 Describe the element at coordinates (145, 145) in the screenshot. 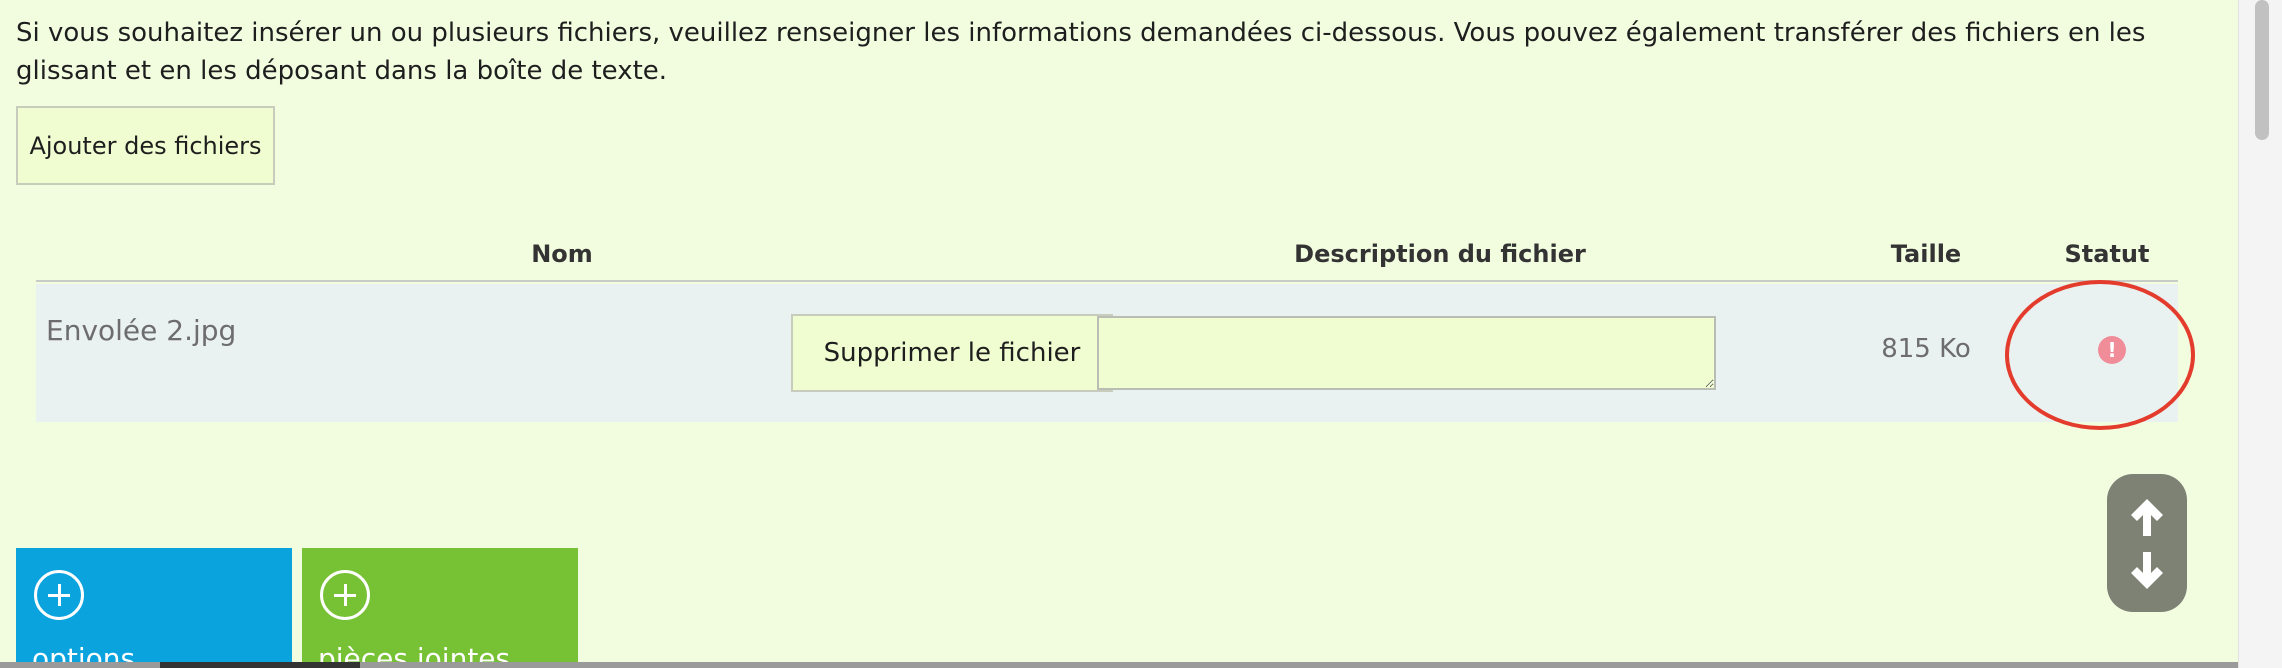

I see `add-files-button: Ajouter des fichiers` at that location.